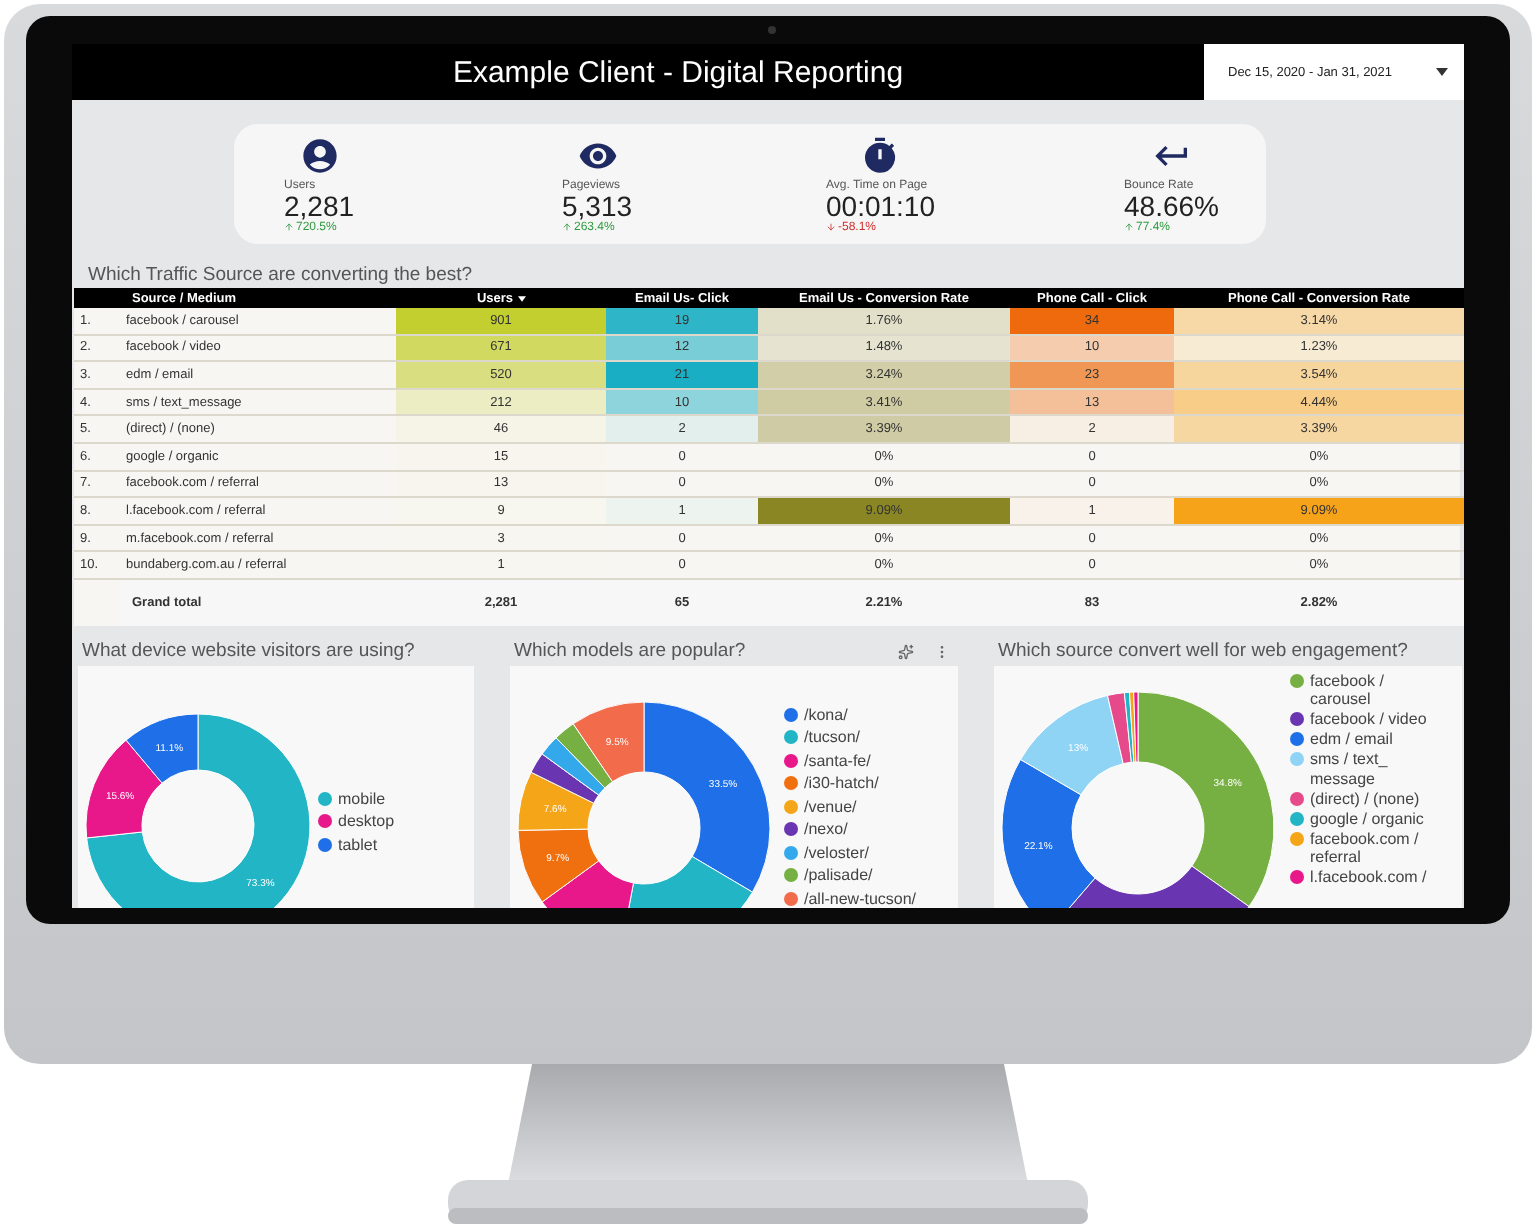  Describe the element at coordinates (248, 651) in the screenshot. I see `chart-title: What device website visitors are using?` at that location.